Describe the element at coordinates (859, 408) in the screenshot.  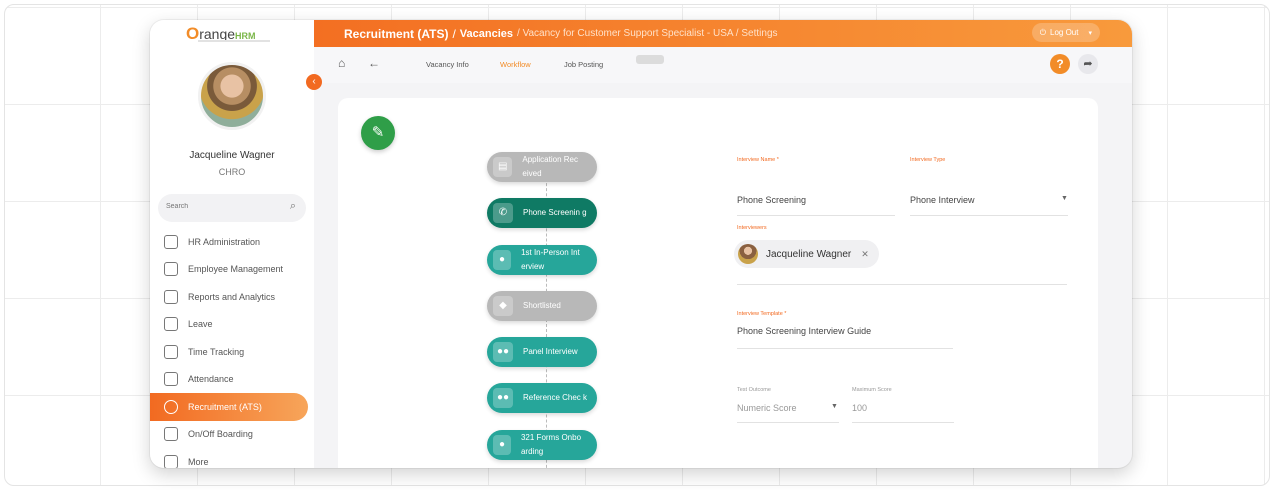
I see `maximum-score-field: 100` at that location.